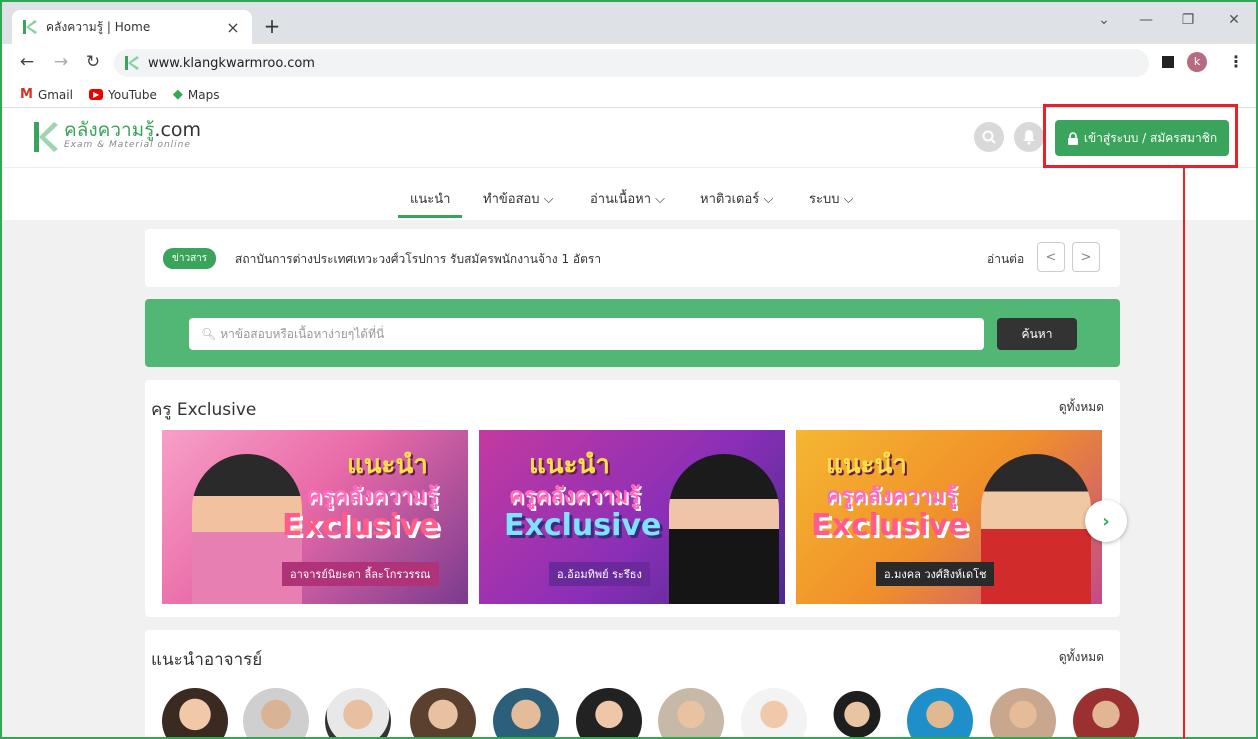  I want to click on bookmark-youtube: ▶ YouTube, so click(122, 94).